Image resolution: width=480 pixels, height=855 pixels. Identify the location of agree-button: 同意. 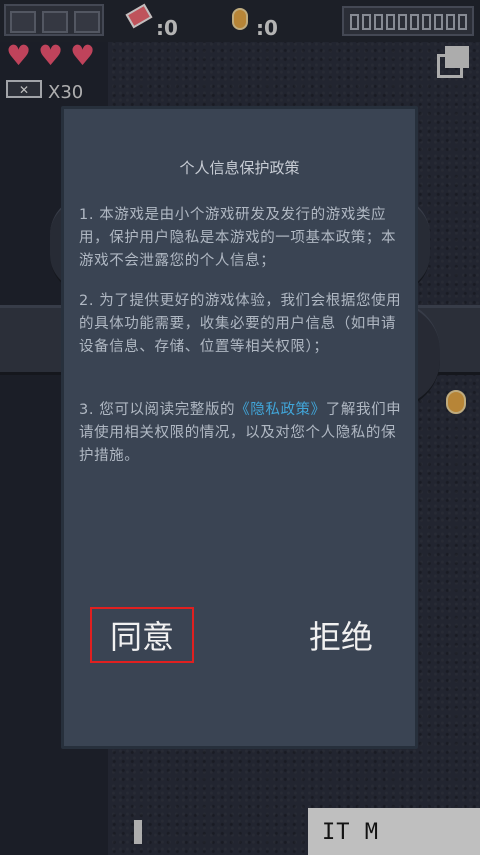
(142, 635).